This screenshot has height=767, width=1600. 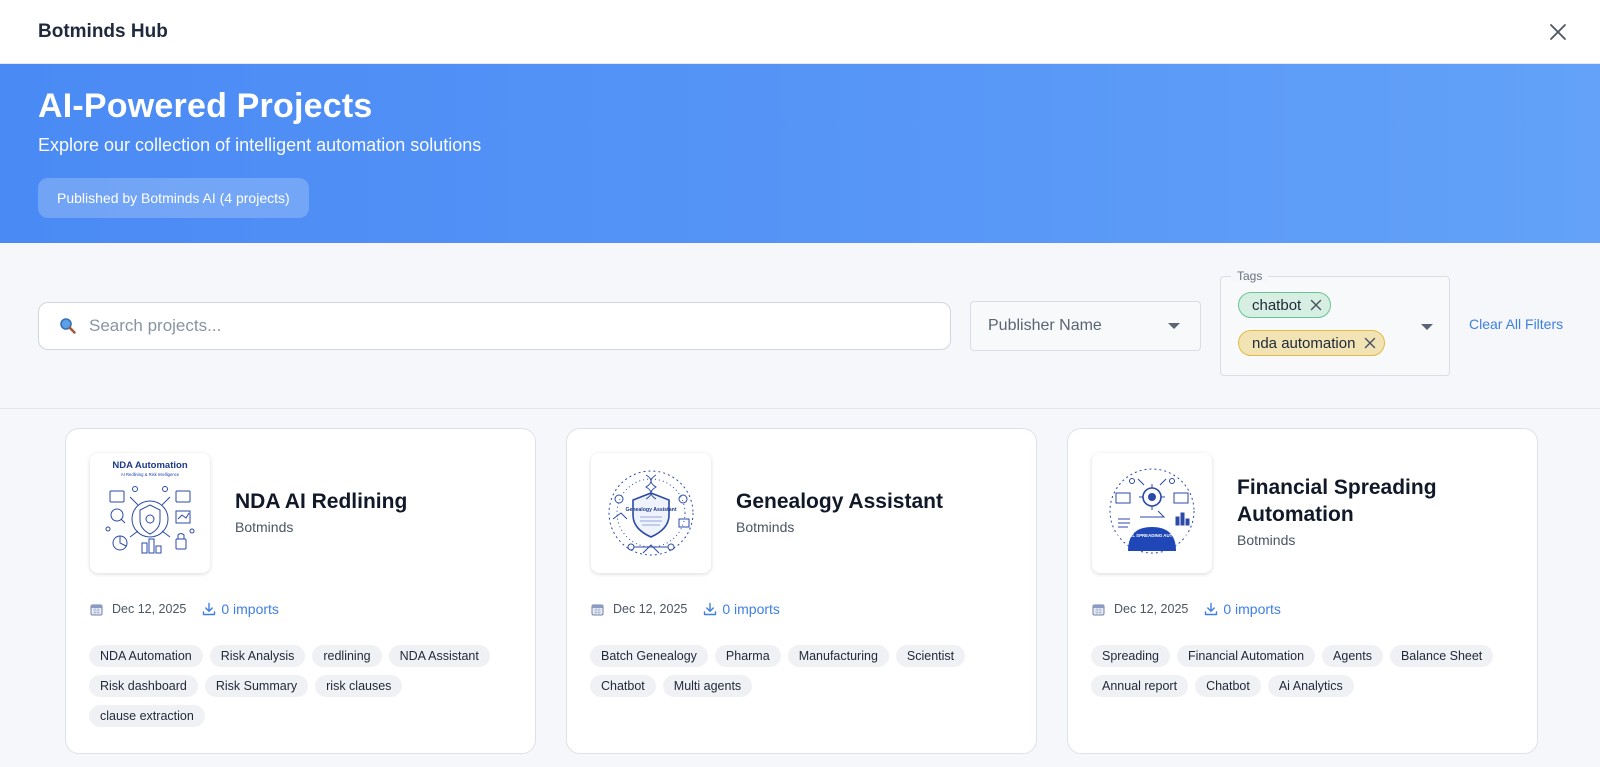 I want to click on project-tag: Ai Analytics, so click(x=1310, y=686).